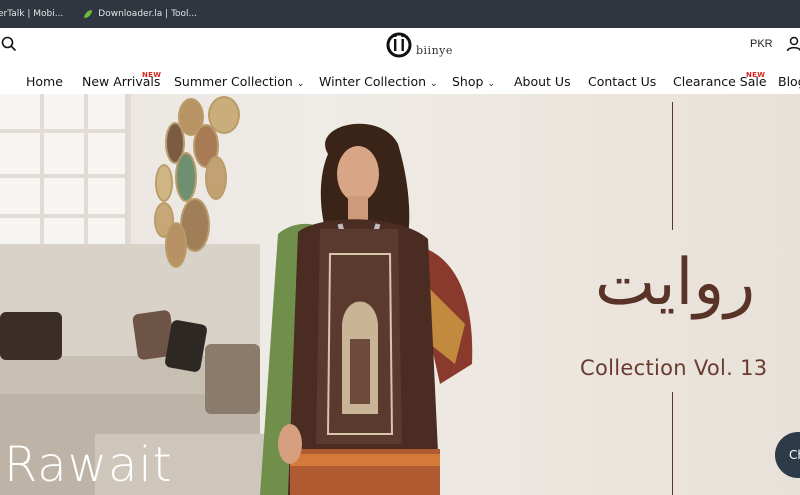 This screenshot has height=495, width=800. I want to click on nav-item-contact-us: Contact Us, so click(622, 81).